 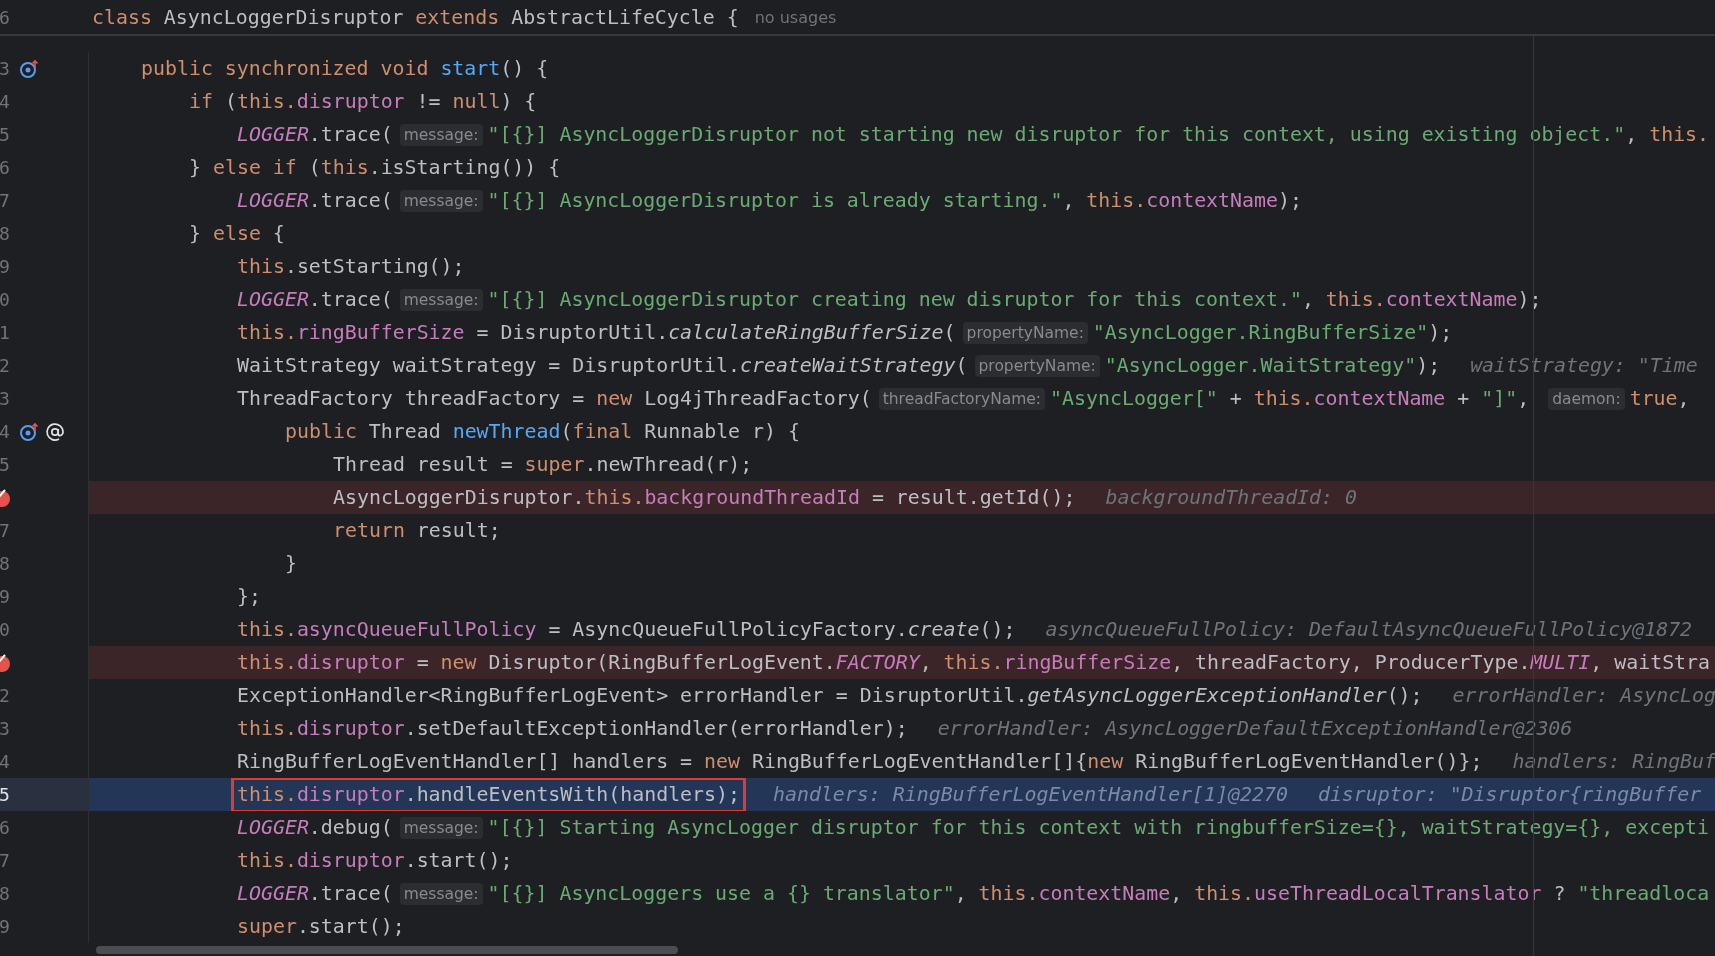 I want to click on code-line: } else if (this.isStarting()) {, so click(x=375, y=168).